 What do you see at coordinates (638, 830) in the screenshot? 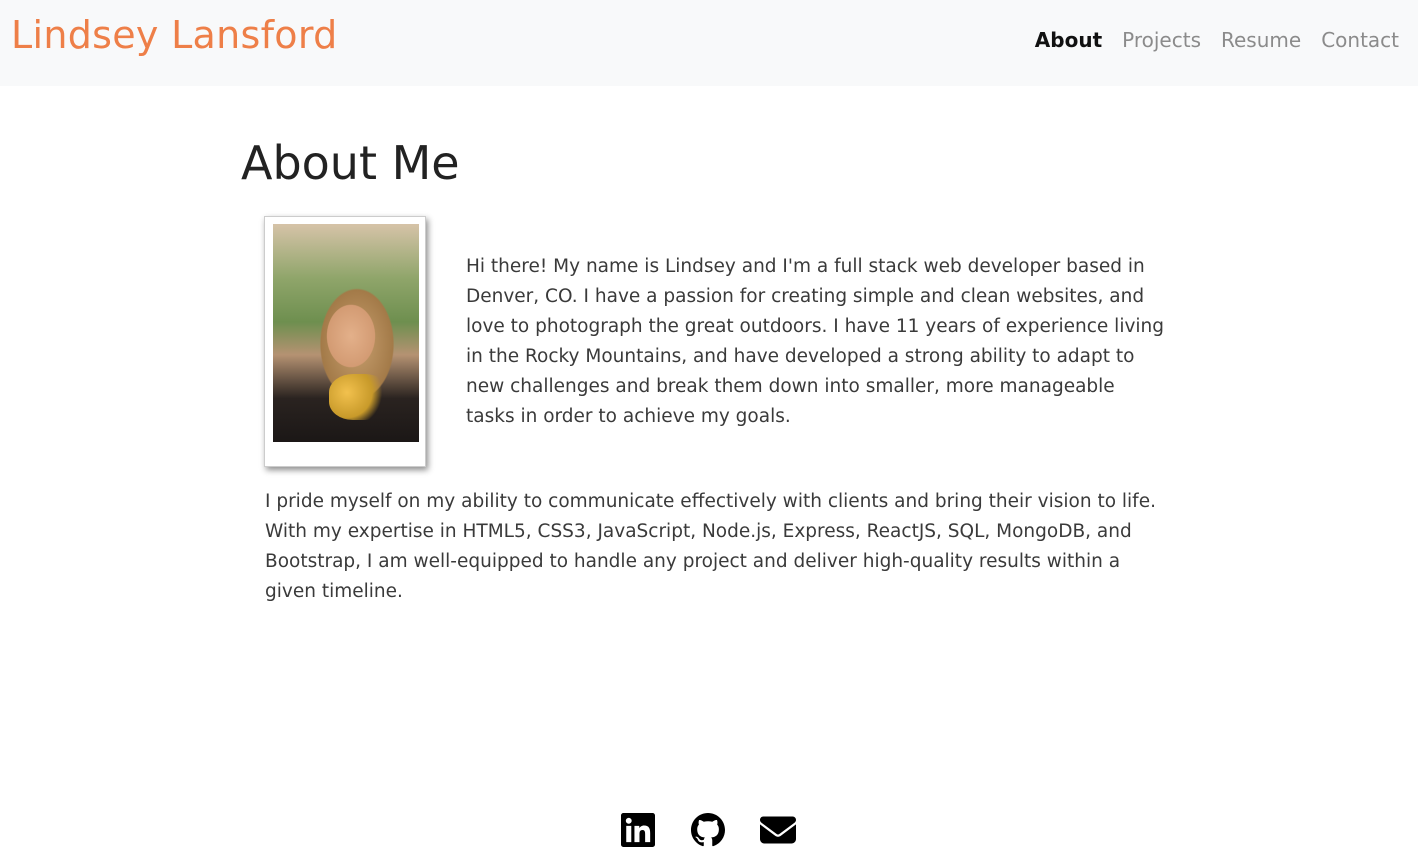
I see `linkedin-icon` at bounding box center [638, 830].